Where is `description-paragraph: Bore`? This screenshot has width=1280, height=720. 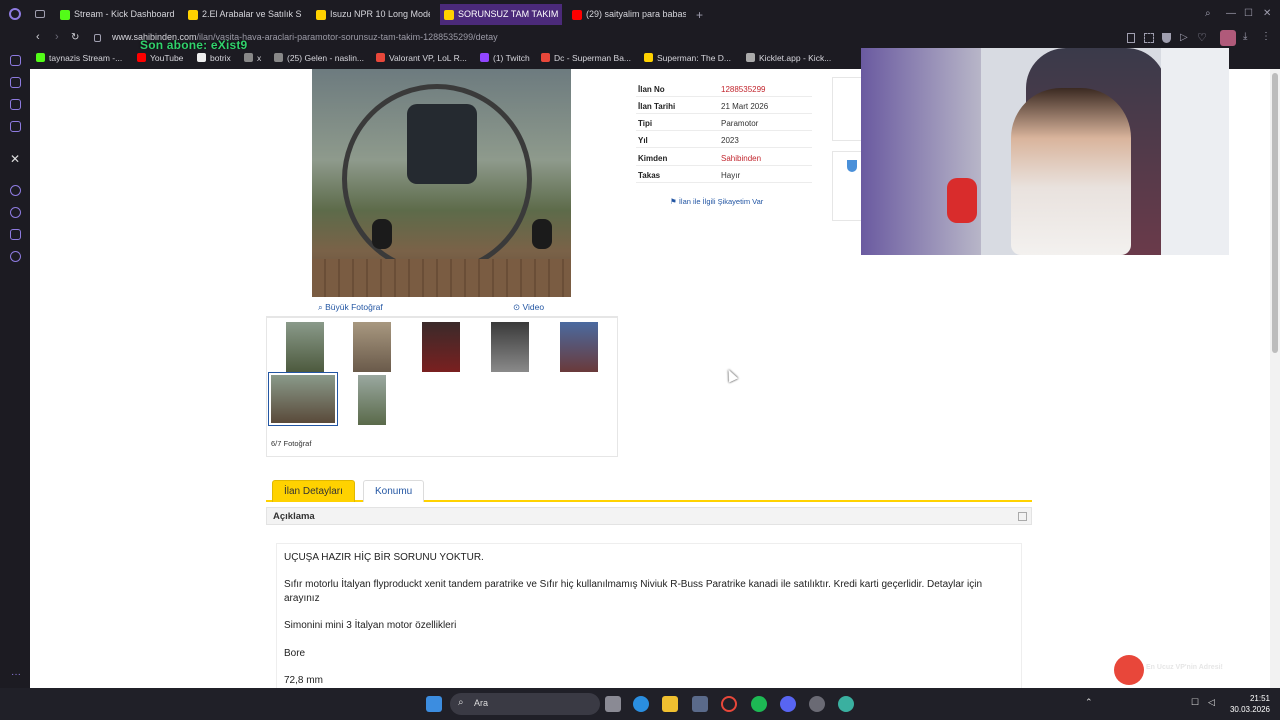
description-paragraph: Bore is located at coordinates (295, 653).